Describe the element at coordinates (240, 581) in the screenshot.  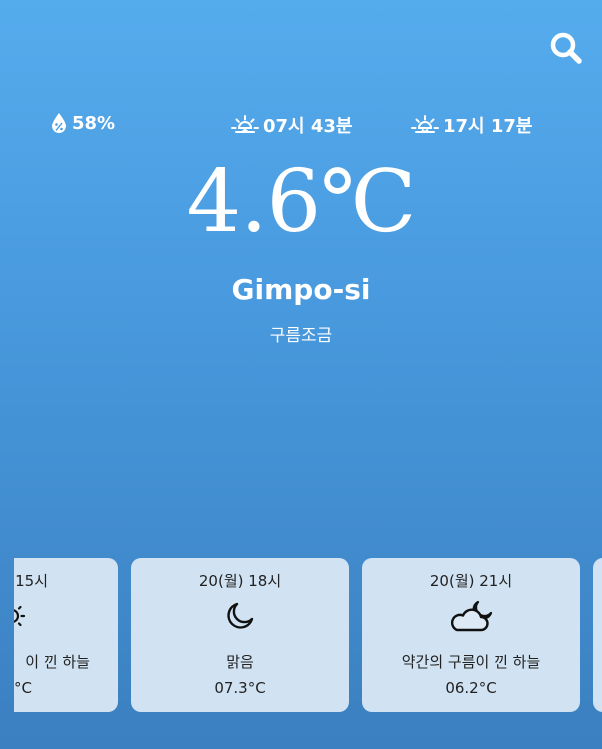
I see `forecast-time: 20(월) 18시` at that location.